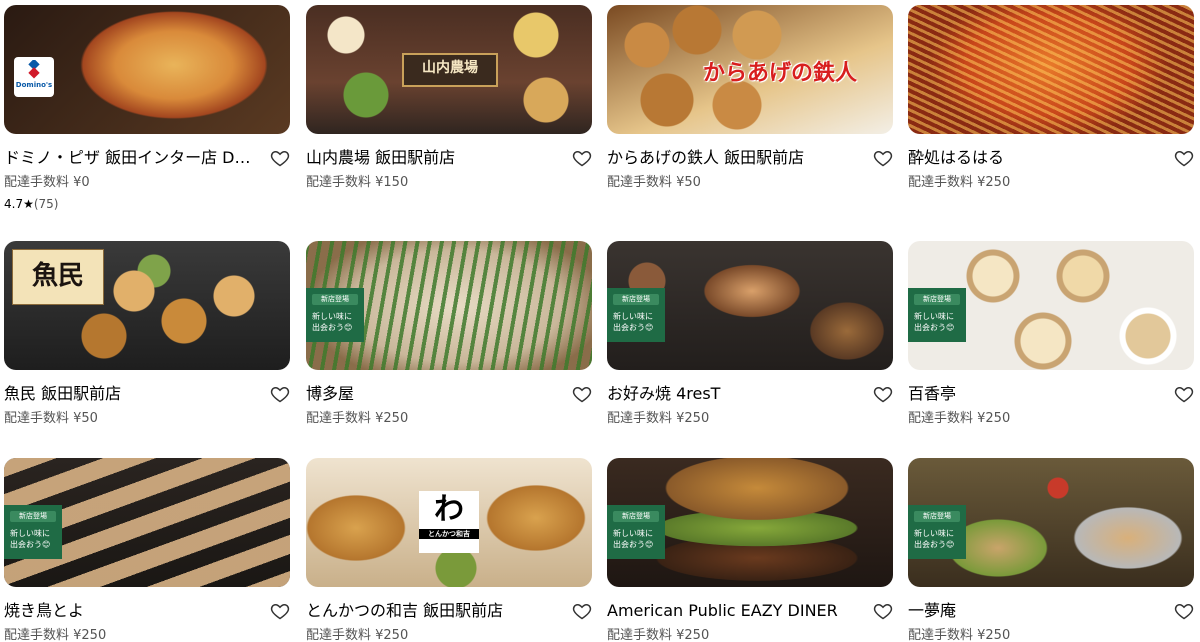  I want to click on restaurant-image: からあげの鉄人, so click(750, 69).